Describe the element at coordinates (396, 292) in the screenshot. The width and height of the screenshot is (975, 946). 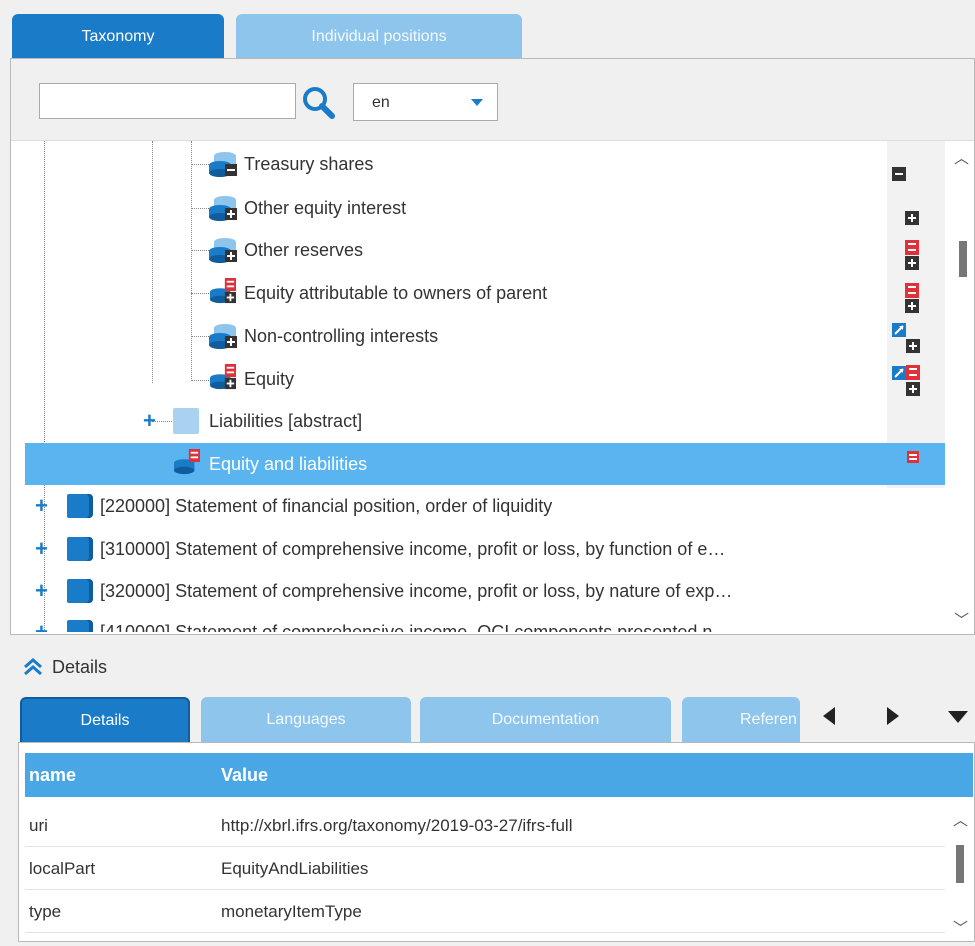
I see `tree-item-label: Equity attributable to owners of parent` at that location.